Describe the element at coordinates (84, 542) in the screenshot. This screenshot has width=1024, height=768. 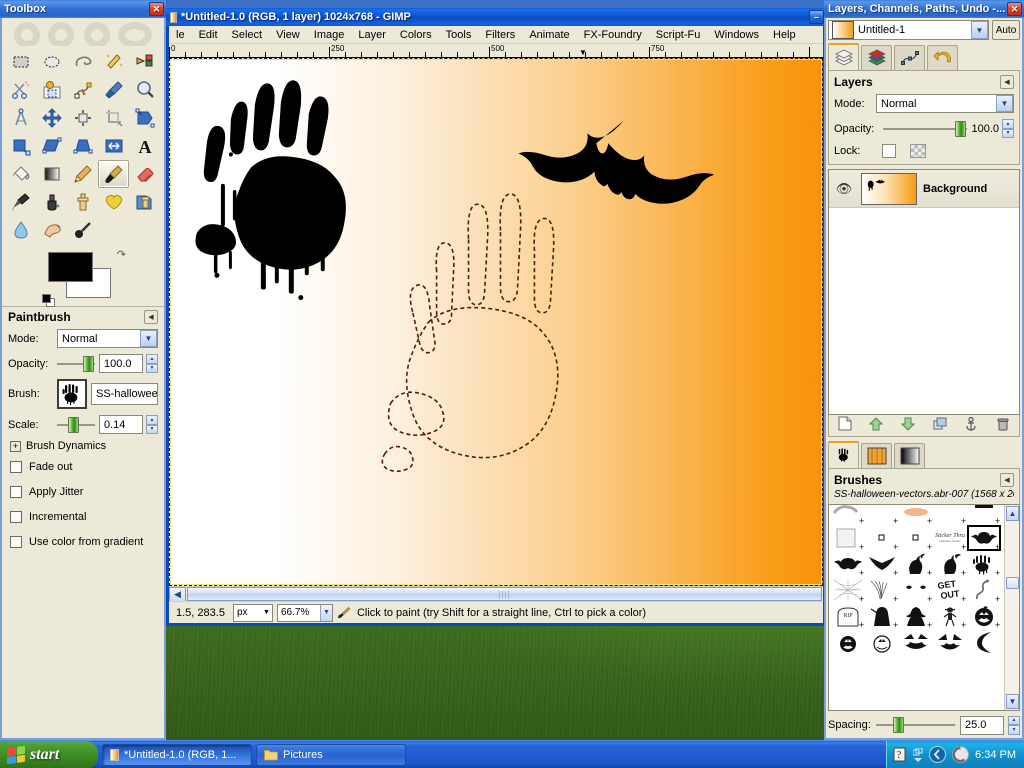
I see `use-color-from-gradient-checkbox: Use color from gradient` at that location.